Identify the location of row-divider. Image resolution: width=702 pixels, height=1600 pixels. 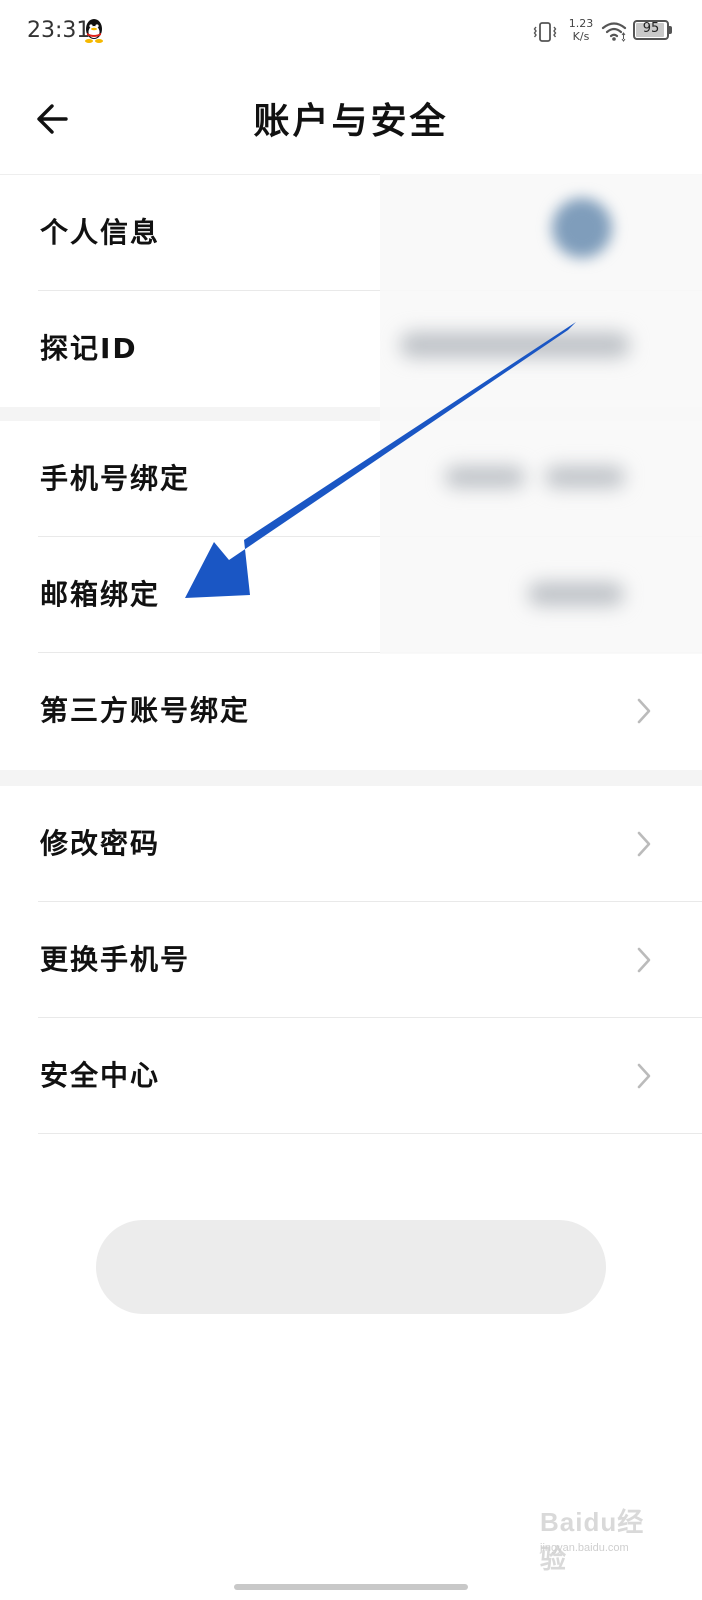
(370, 1133).